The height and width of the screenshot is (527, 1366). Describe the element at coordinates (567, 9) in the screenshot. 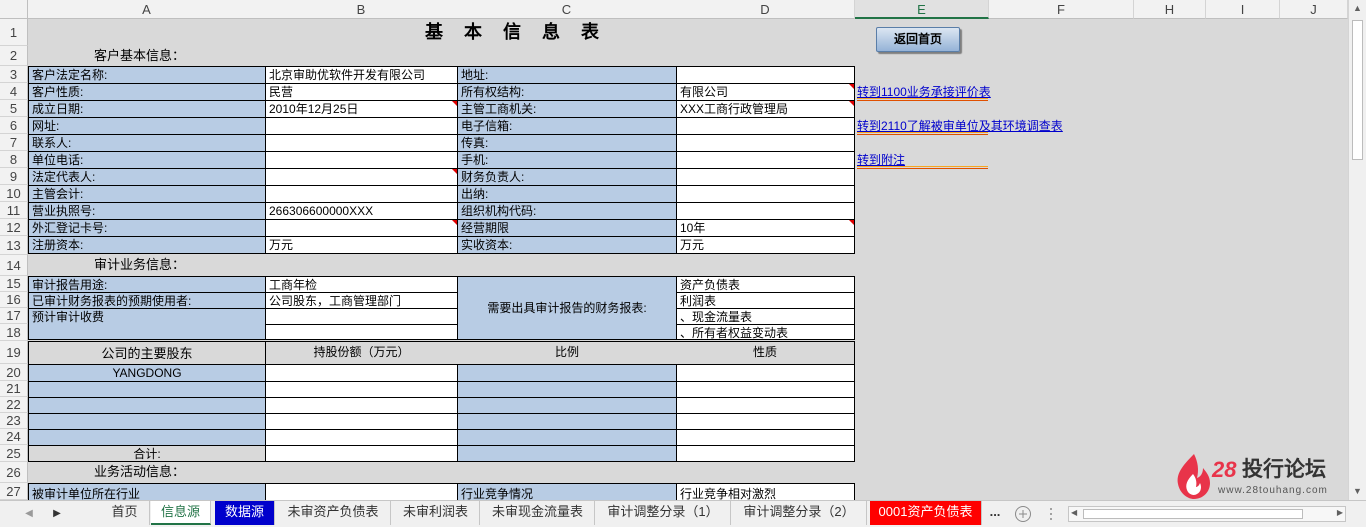

I see `column-header: C` at that location.